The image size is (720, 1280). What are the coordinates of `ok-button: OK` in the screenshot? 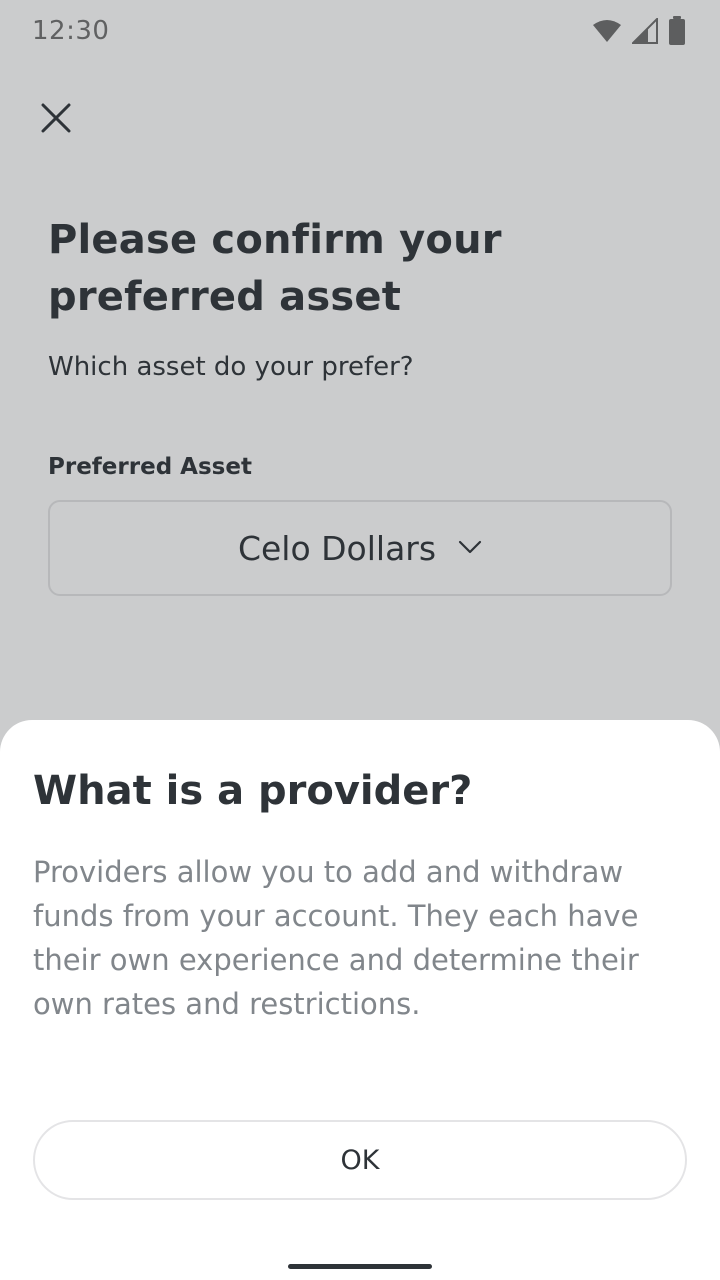 It's located at (360, 1160).